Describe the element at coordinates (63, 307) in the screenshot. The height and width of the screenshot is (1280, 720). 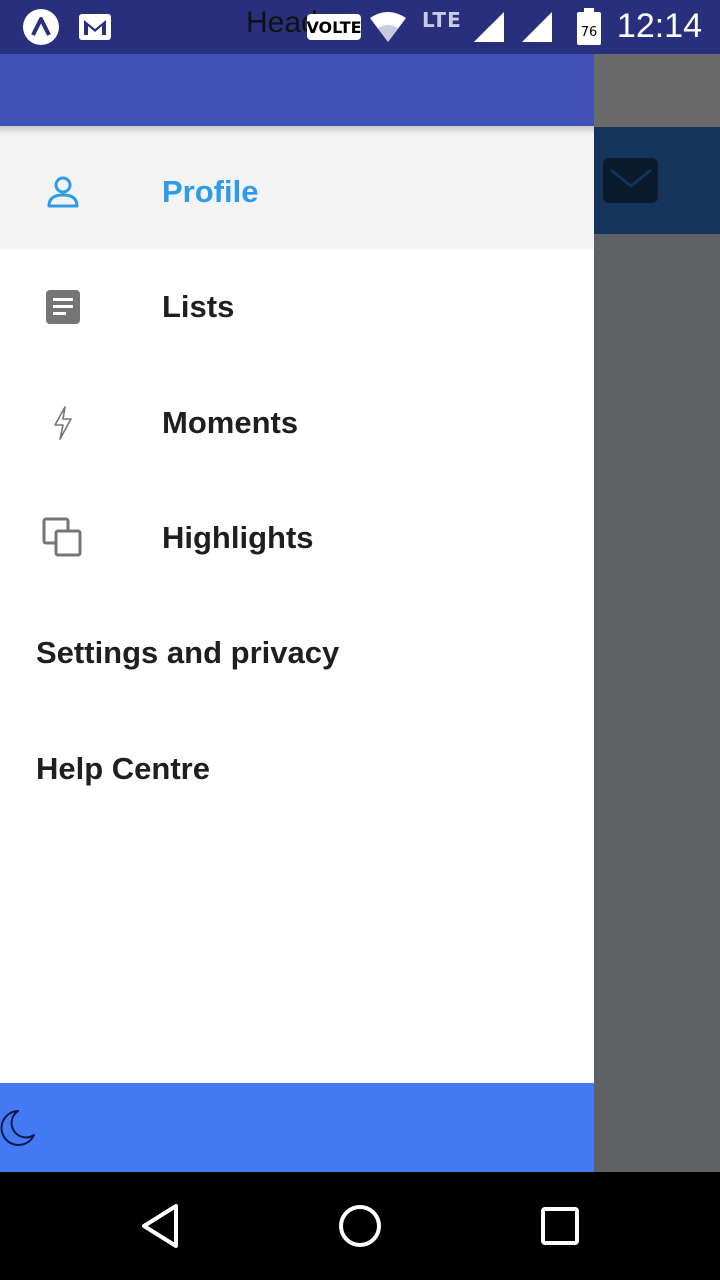
I see `lists-icon` at that location.